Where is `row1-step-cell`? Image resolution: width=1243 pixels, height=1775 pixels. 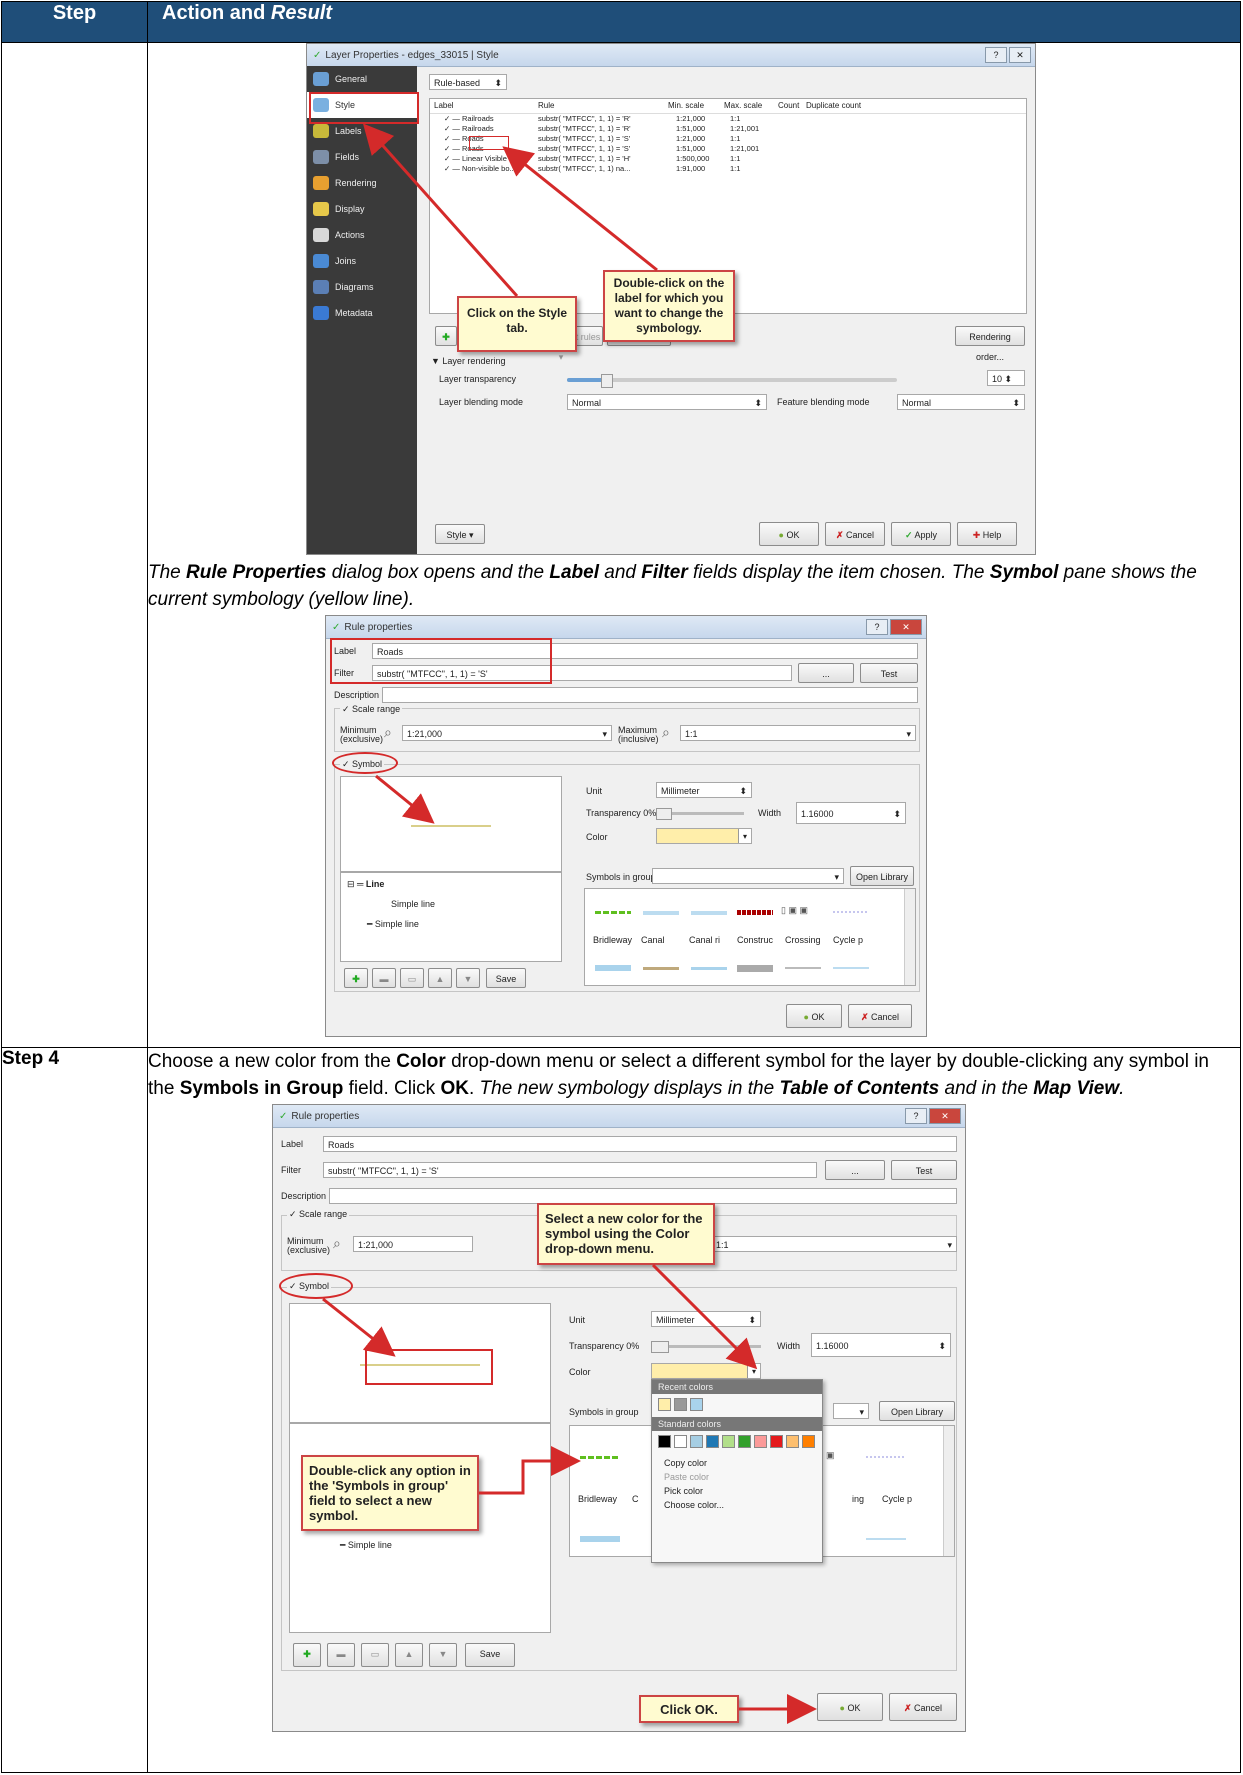 row1-step-cell is located at coordinates (74, 545).